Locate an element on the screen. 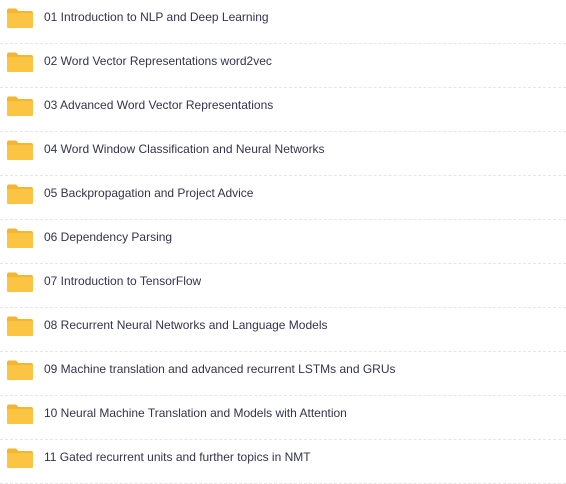  folder-name: 05 Backpropagation and Project Advice is located at coordinates (149, 193).